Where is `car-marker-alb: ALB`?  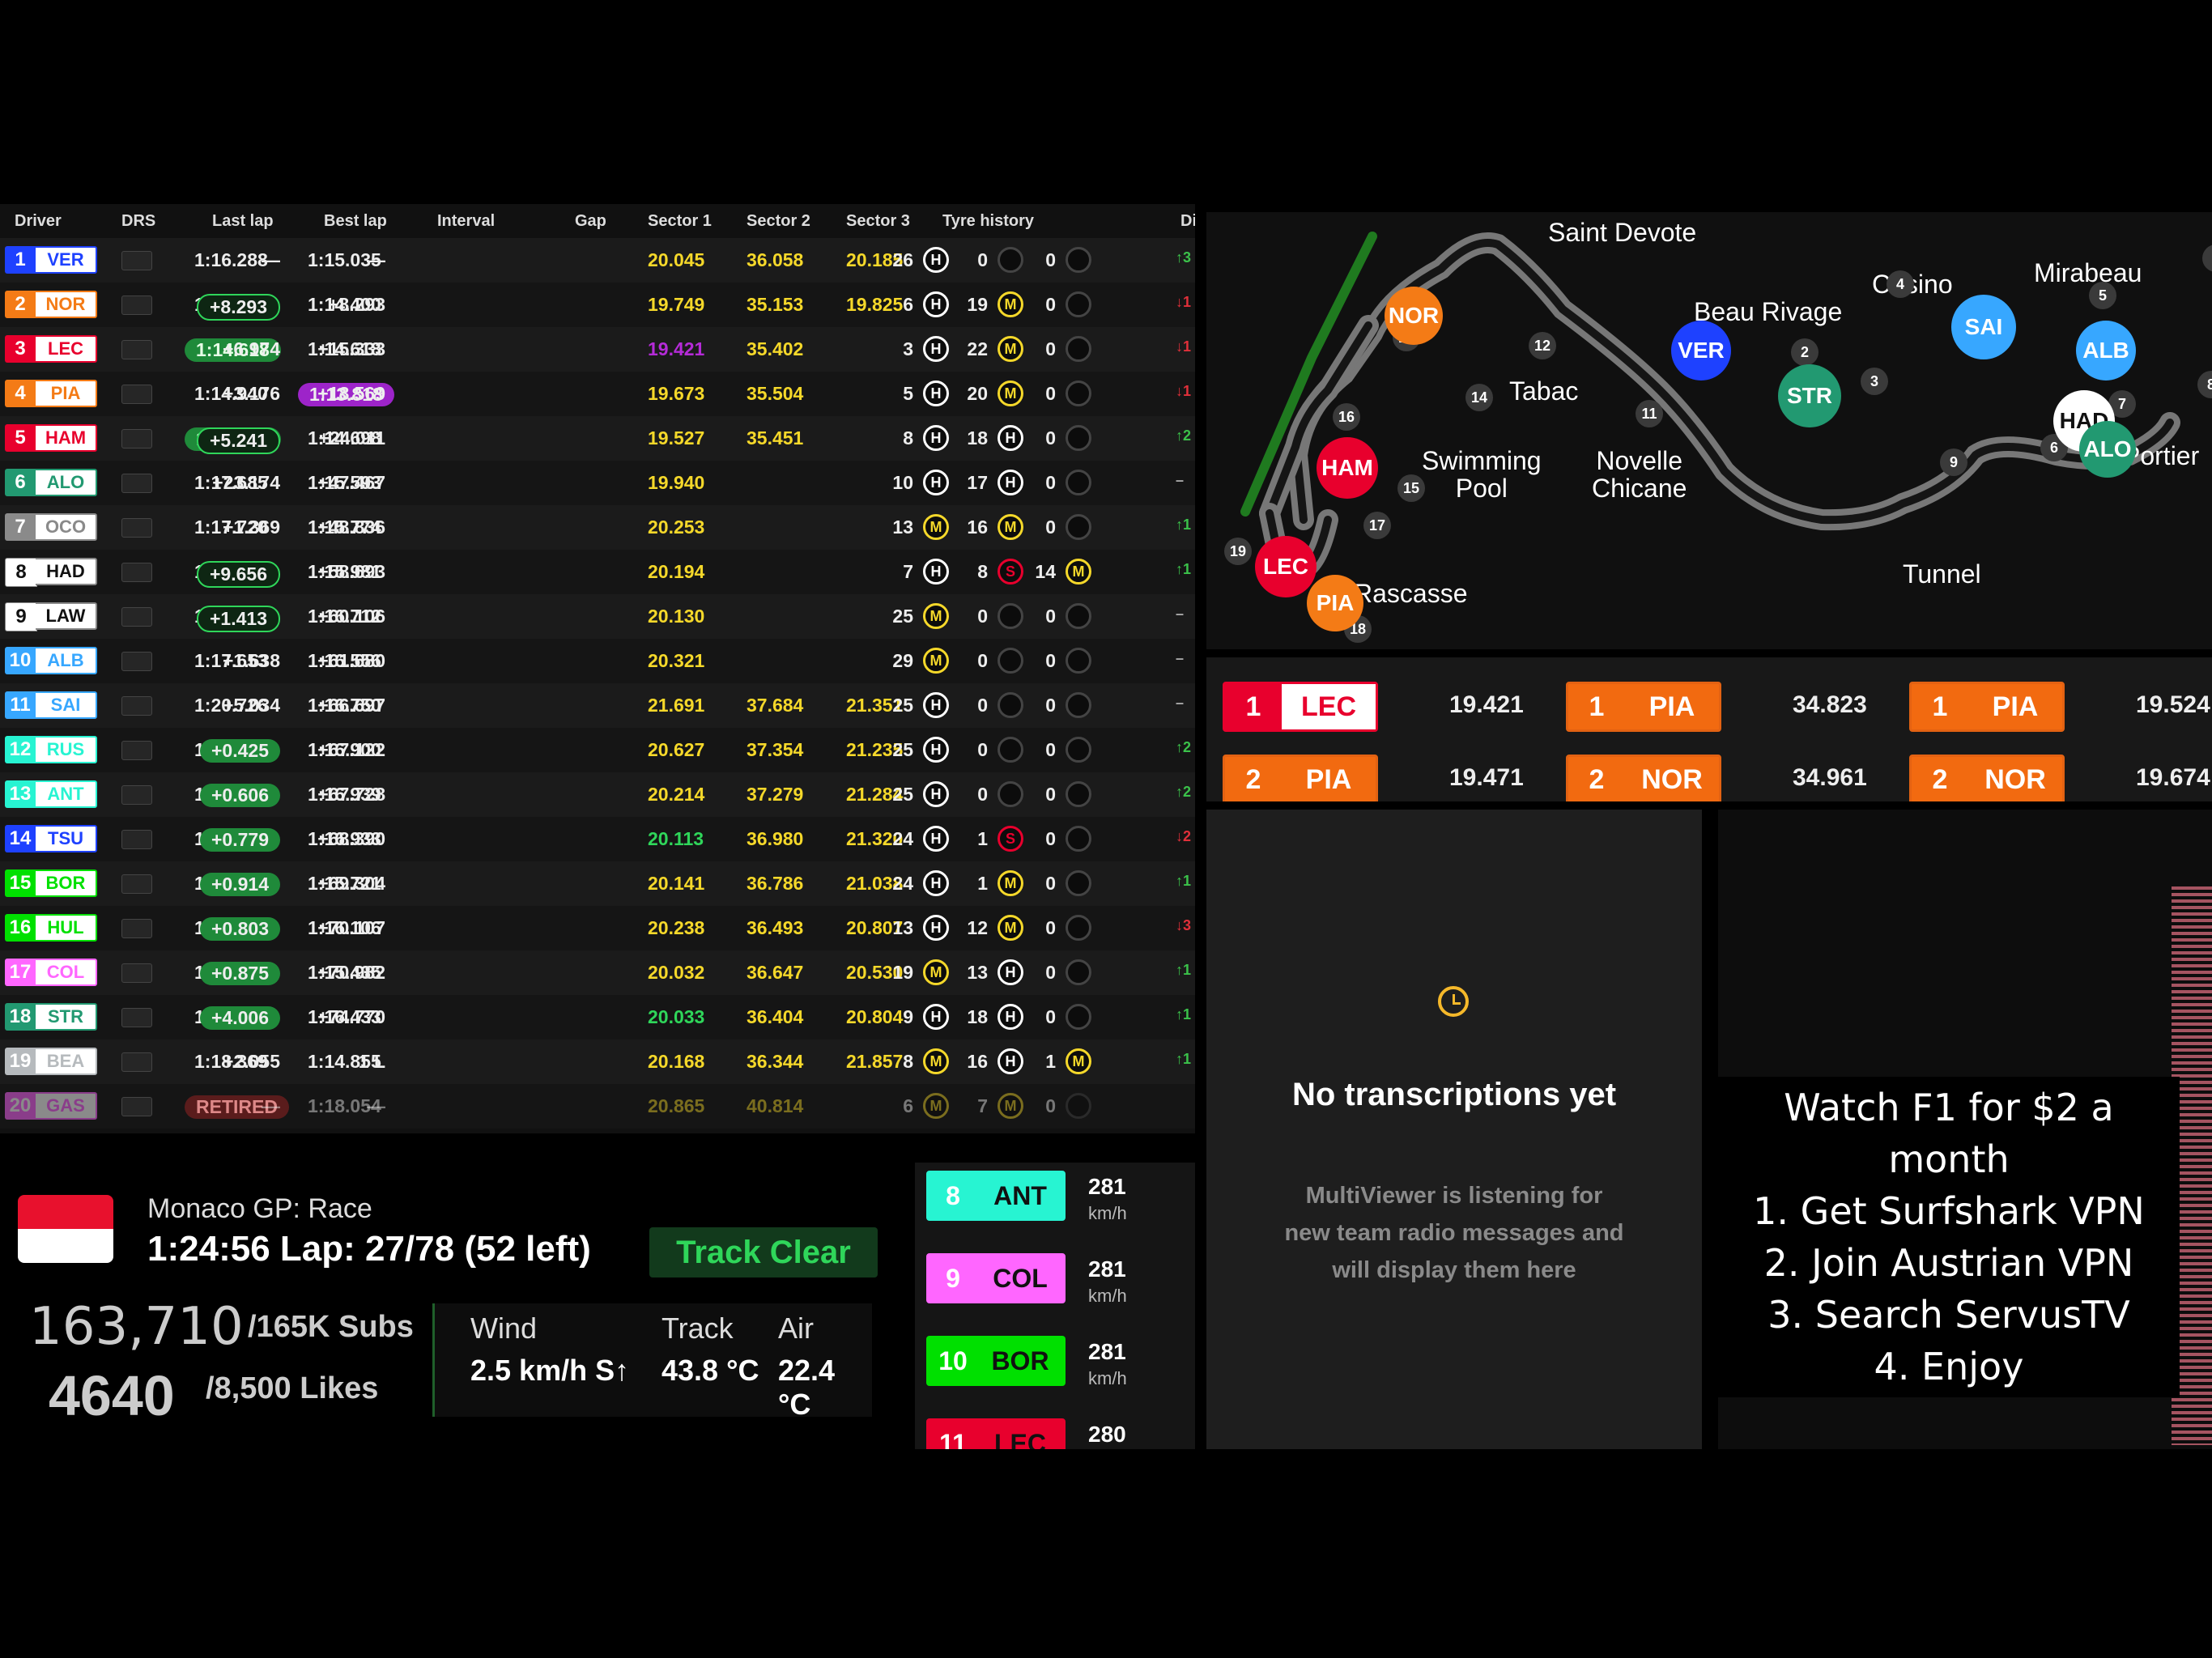 car-marker-alb: ALB is located at coordinates (2106, 350).